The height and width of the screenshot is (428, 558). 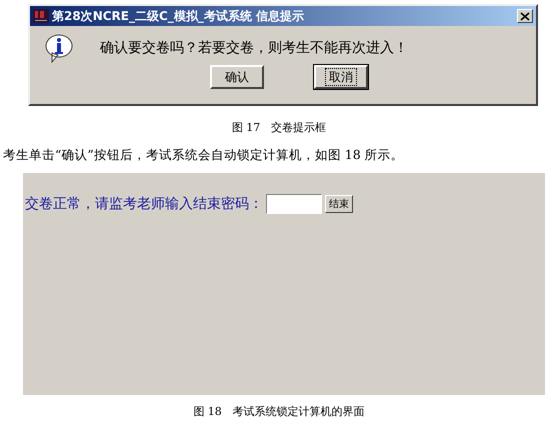 I want to click on dialog-button: 确认, so click(x=237, y=77).